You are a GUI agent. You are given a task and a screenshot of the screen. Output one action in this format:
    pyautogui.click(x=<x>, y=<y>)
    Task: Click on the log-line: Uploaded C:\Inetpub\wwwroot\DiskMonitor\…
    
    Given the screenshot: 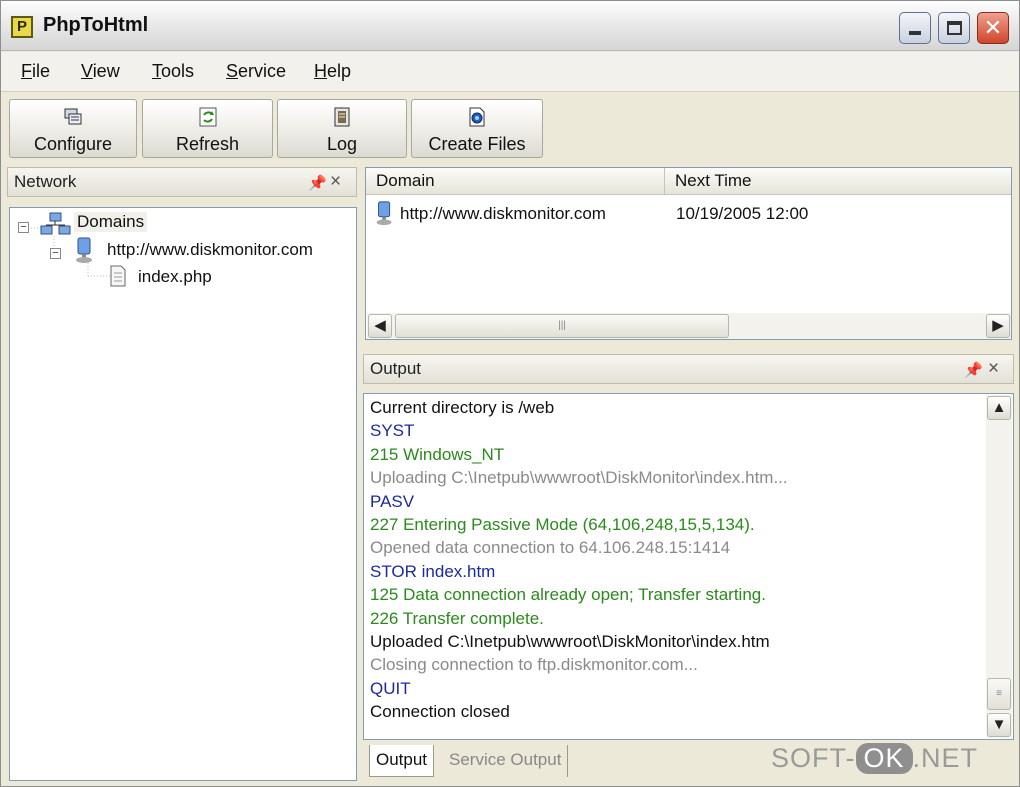 What is the action you would take?
    pyautogui.click(x=570, y=641)
    